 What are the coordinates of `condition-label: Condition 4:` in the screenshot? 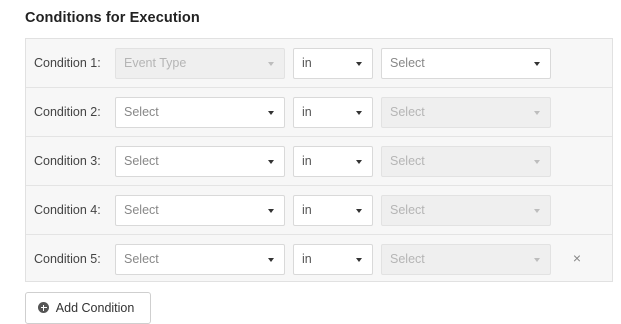 It's located at (67, 210).